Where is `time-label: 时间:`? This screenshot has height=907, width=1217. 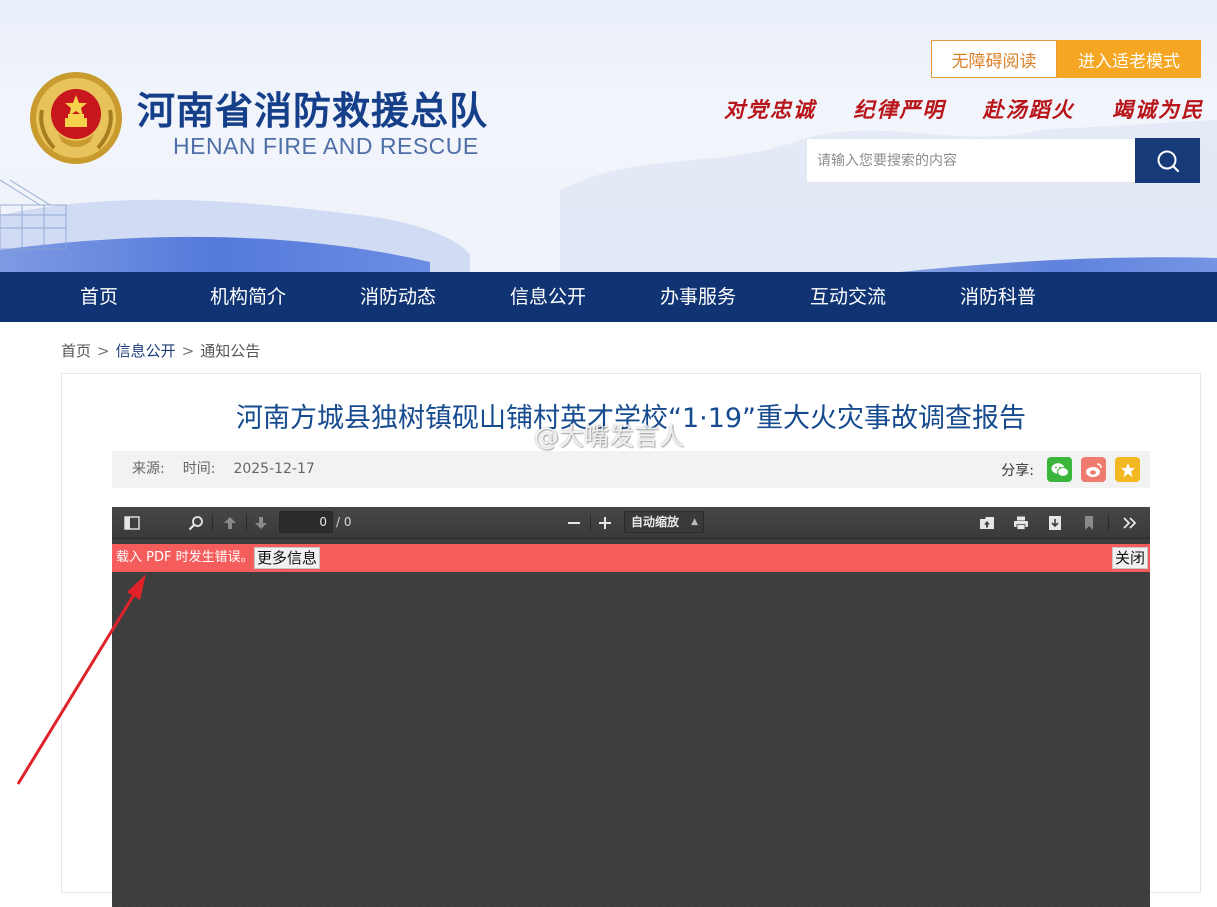
time-label: 时间: is located at coordinates (199, 469).